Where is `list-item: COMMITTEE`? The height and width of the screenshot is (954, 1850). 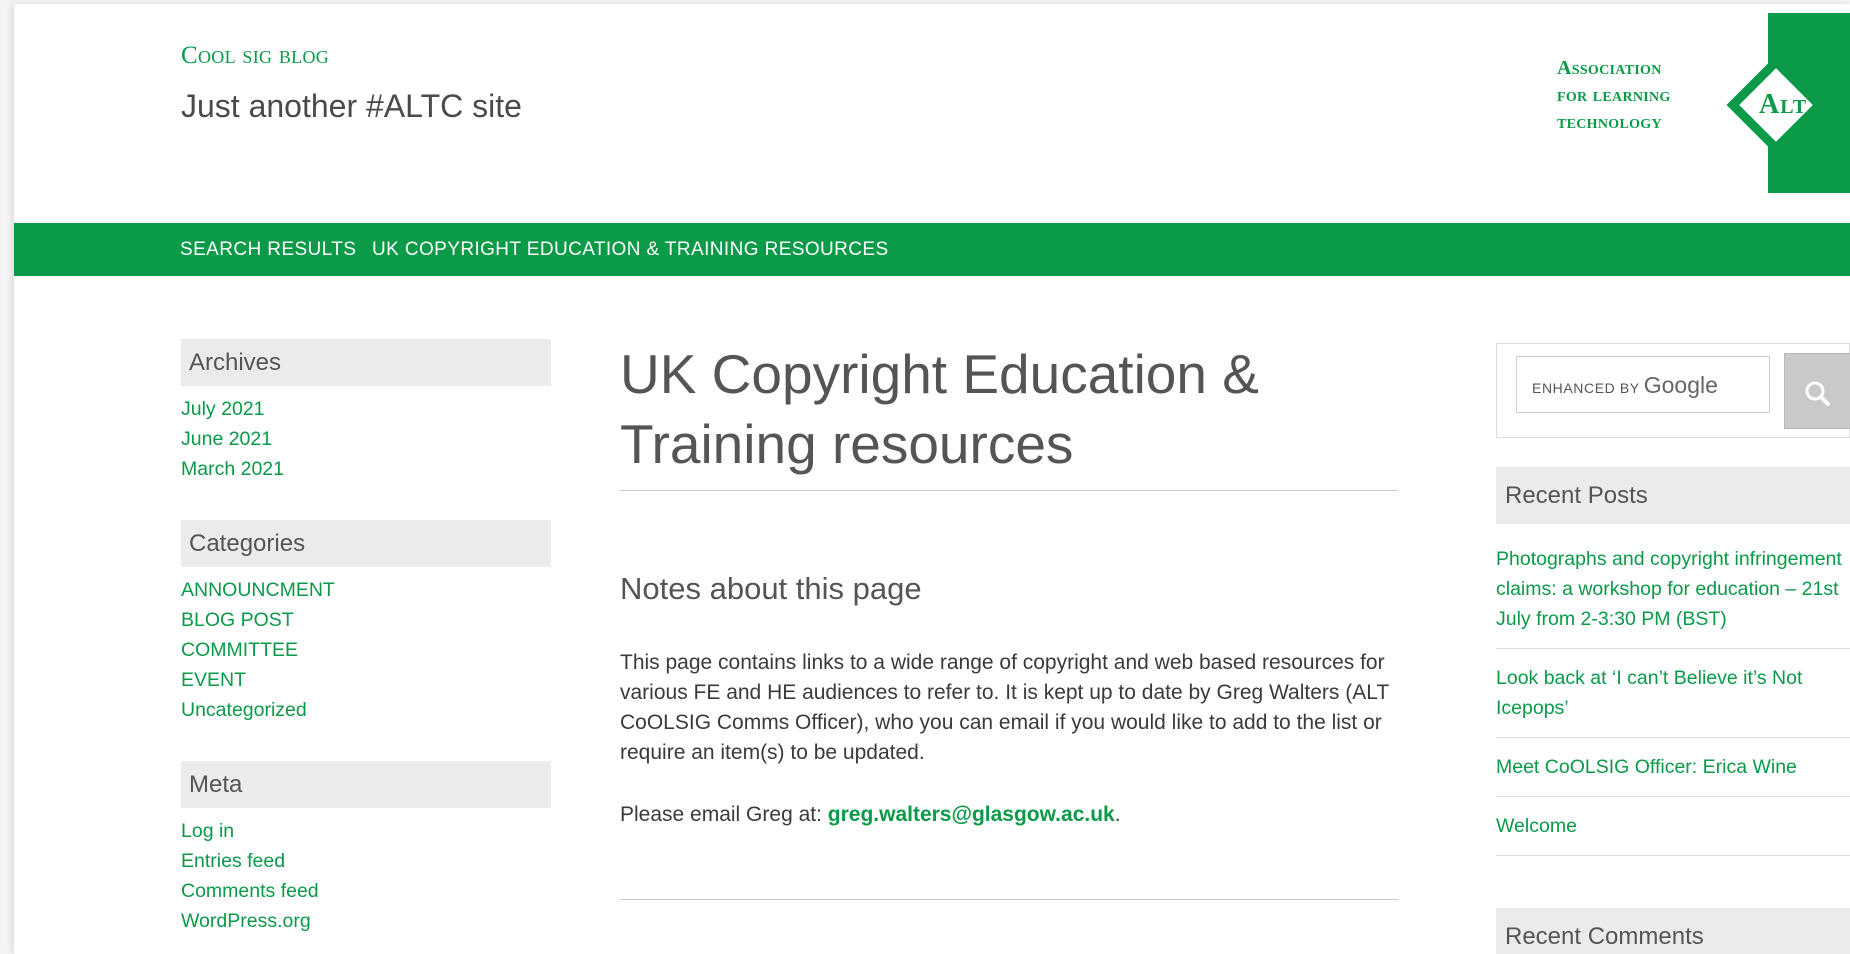 list-item: COMMITTEE is located at coordinates (258, 650).